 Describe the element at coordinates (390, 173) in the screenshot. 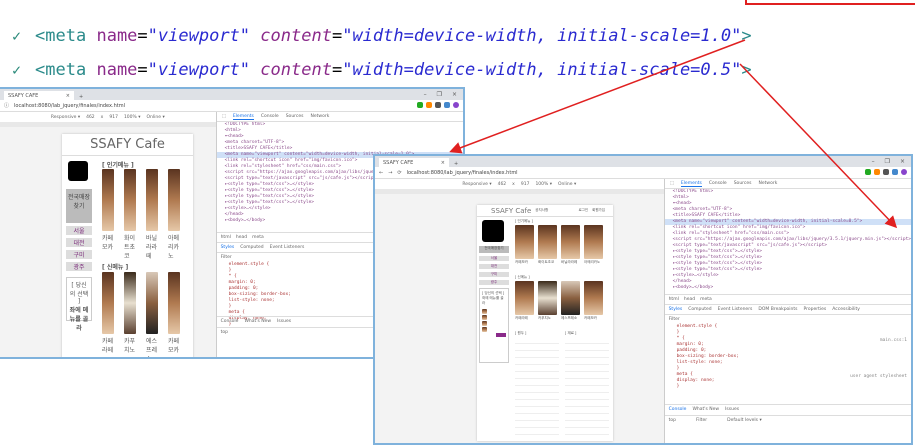

I see `forward-icon: →` at that location.